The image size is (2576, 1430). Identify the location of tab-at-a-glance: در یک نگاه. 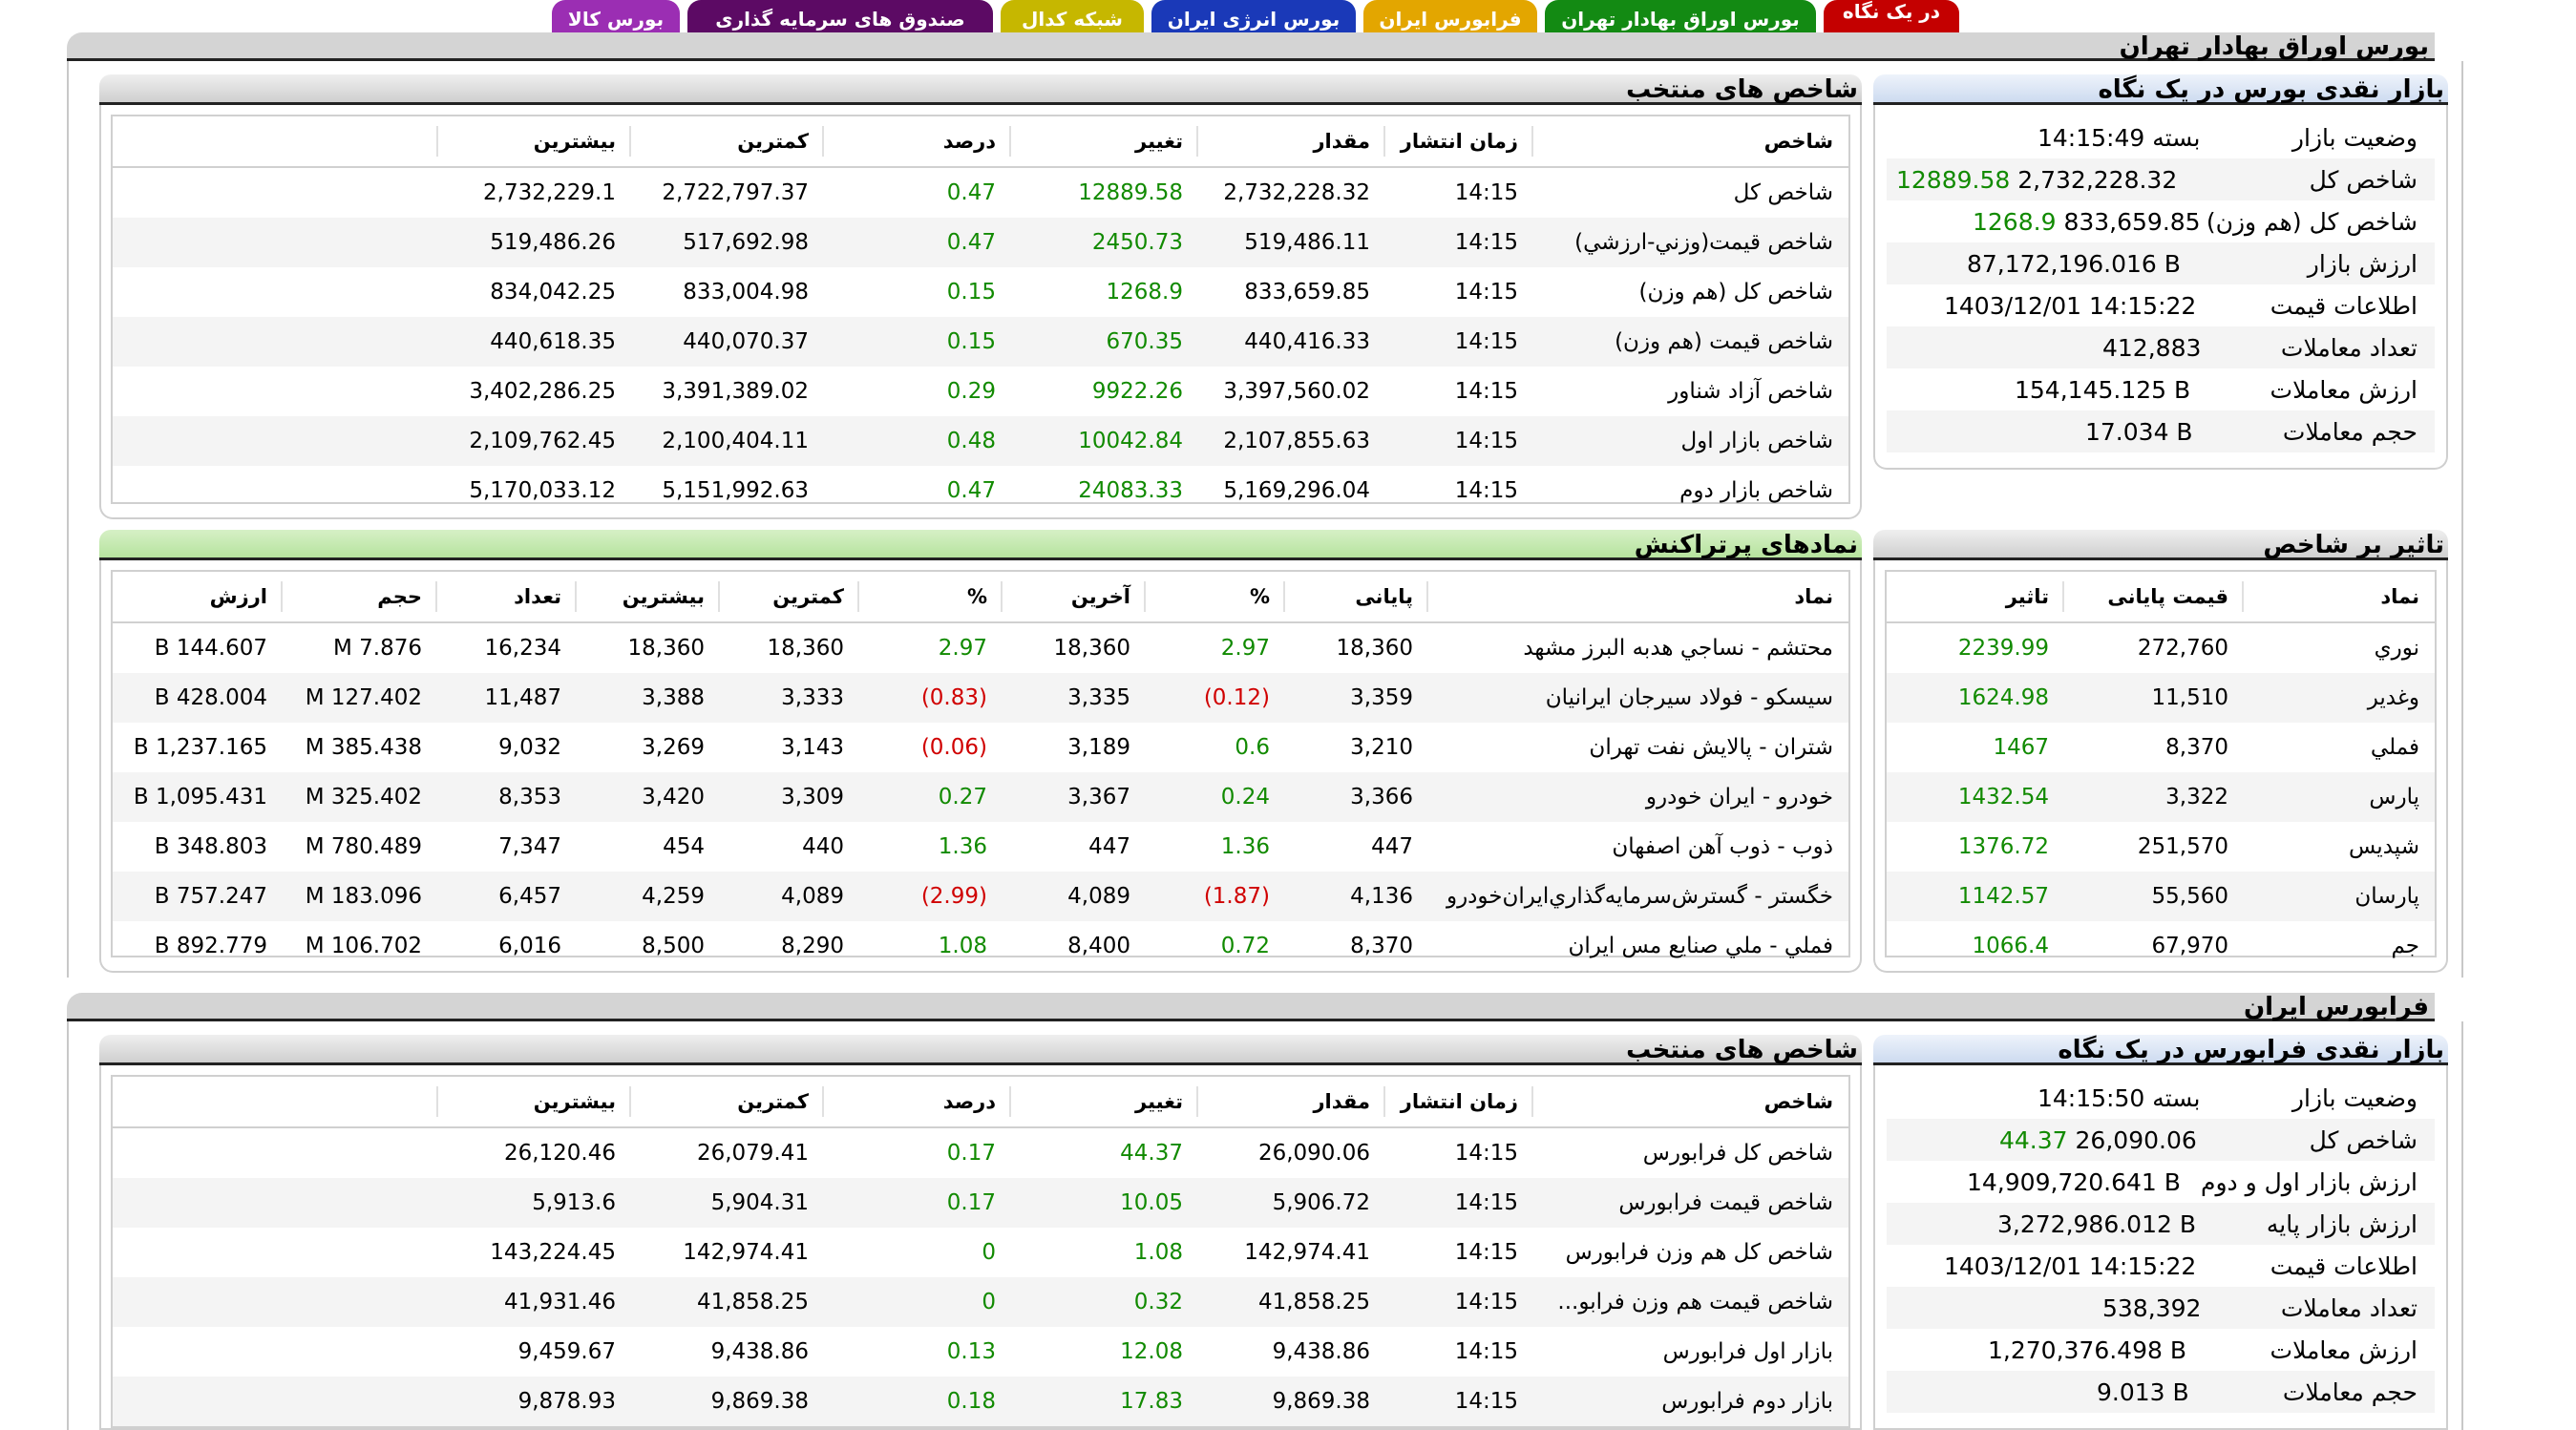
(1891, 17).